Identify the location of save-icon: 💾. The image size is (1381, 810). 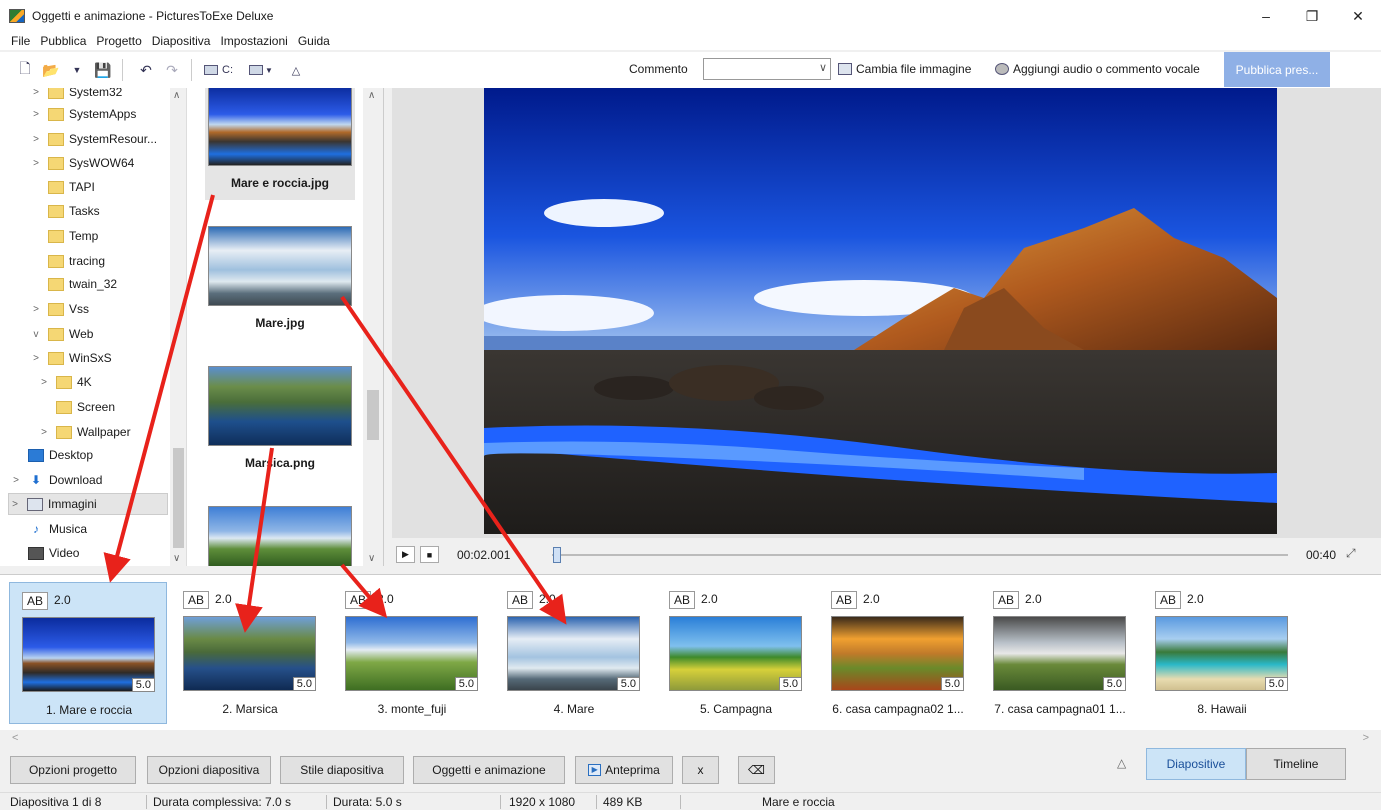
(103, 70).